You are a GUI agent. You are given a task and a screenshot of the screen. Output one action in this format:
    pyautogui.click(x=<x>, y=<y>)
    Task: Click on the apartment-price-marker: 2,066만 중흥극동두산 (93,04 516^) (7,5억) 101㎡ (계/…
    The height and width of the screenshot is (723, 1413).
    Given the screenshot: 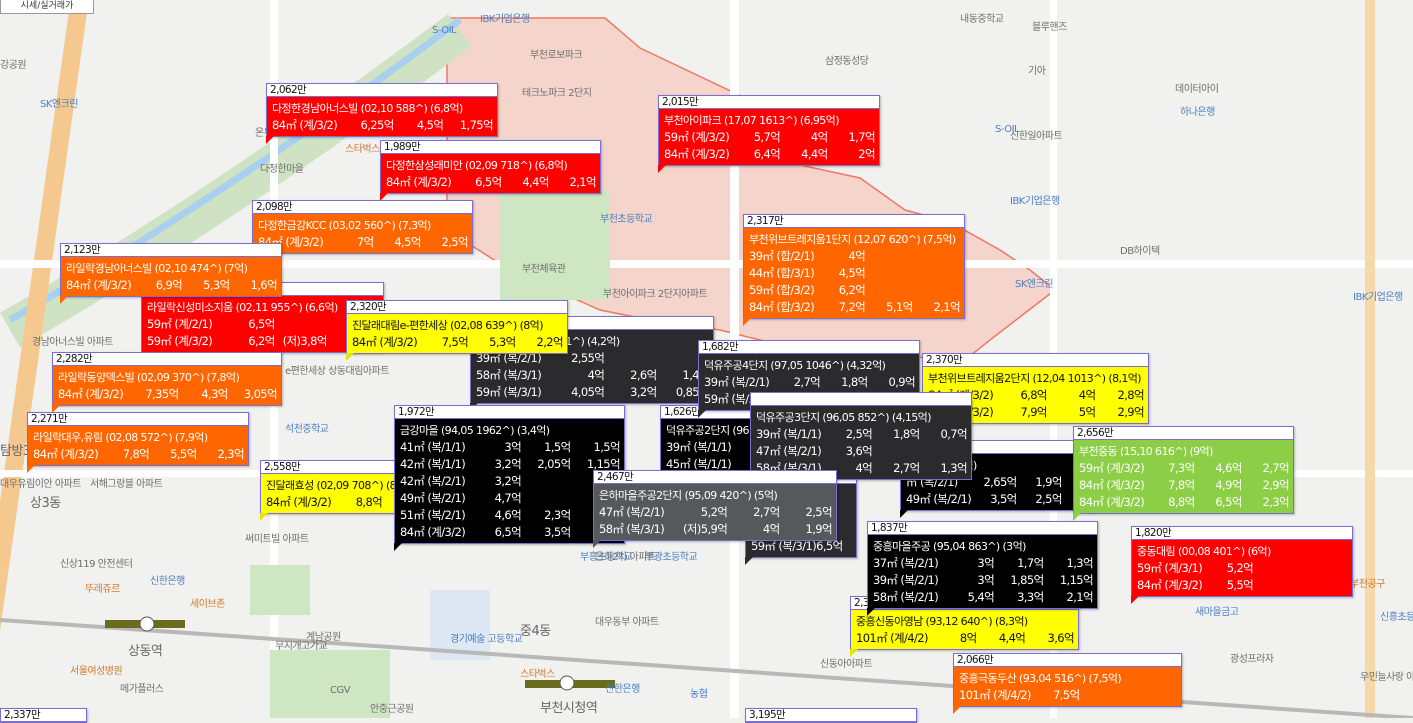 What is the action you would take?
    pyautogui.click(x=1067, y=683)
    